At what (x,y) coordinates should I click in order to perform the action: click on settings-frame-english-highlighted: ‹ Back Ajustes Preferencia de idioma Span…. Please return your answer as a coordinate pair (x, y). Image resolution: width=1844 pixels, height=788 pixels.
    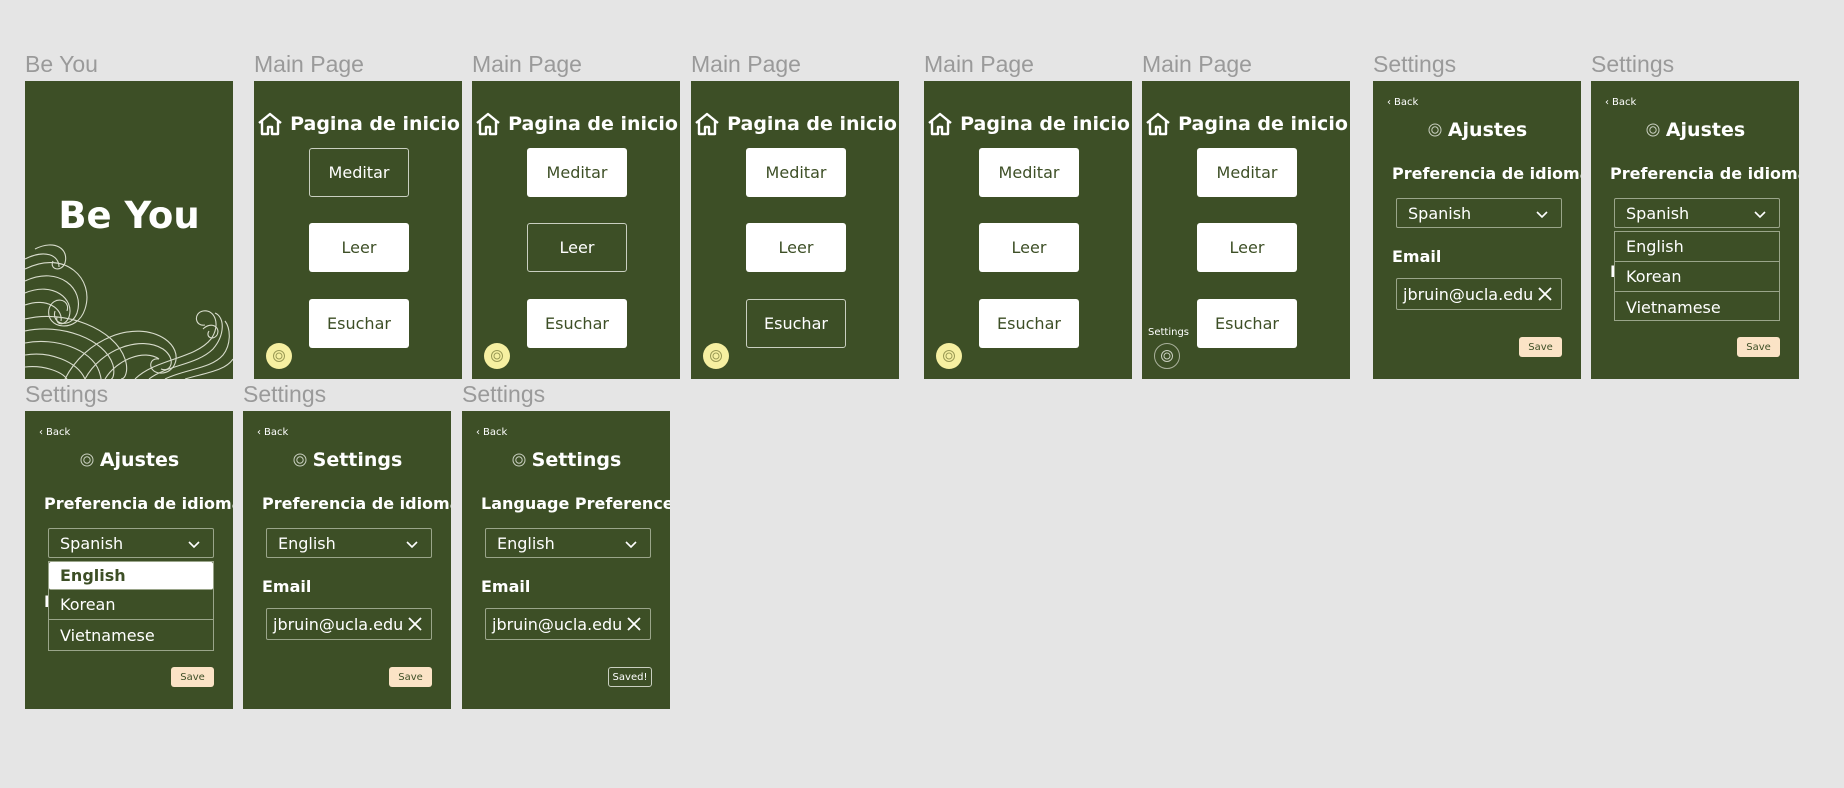
    Looking at the image, I should click on (129, 560).